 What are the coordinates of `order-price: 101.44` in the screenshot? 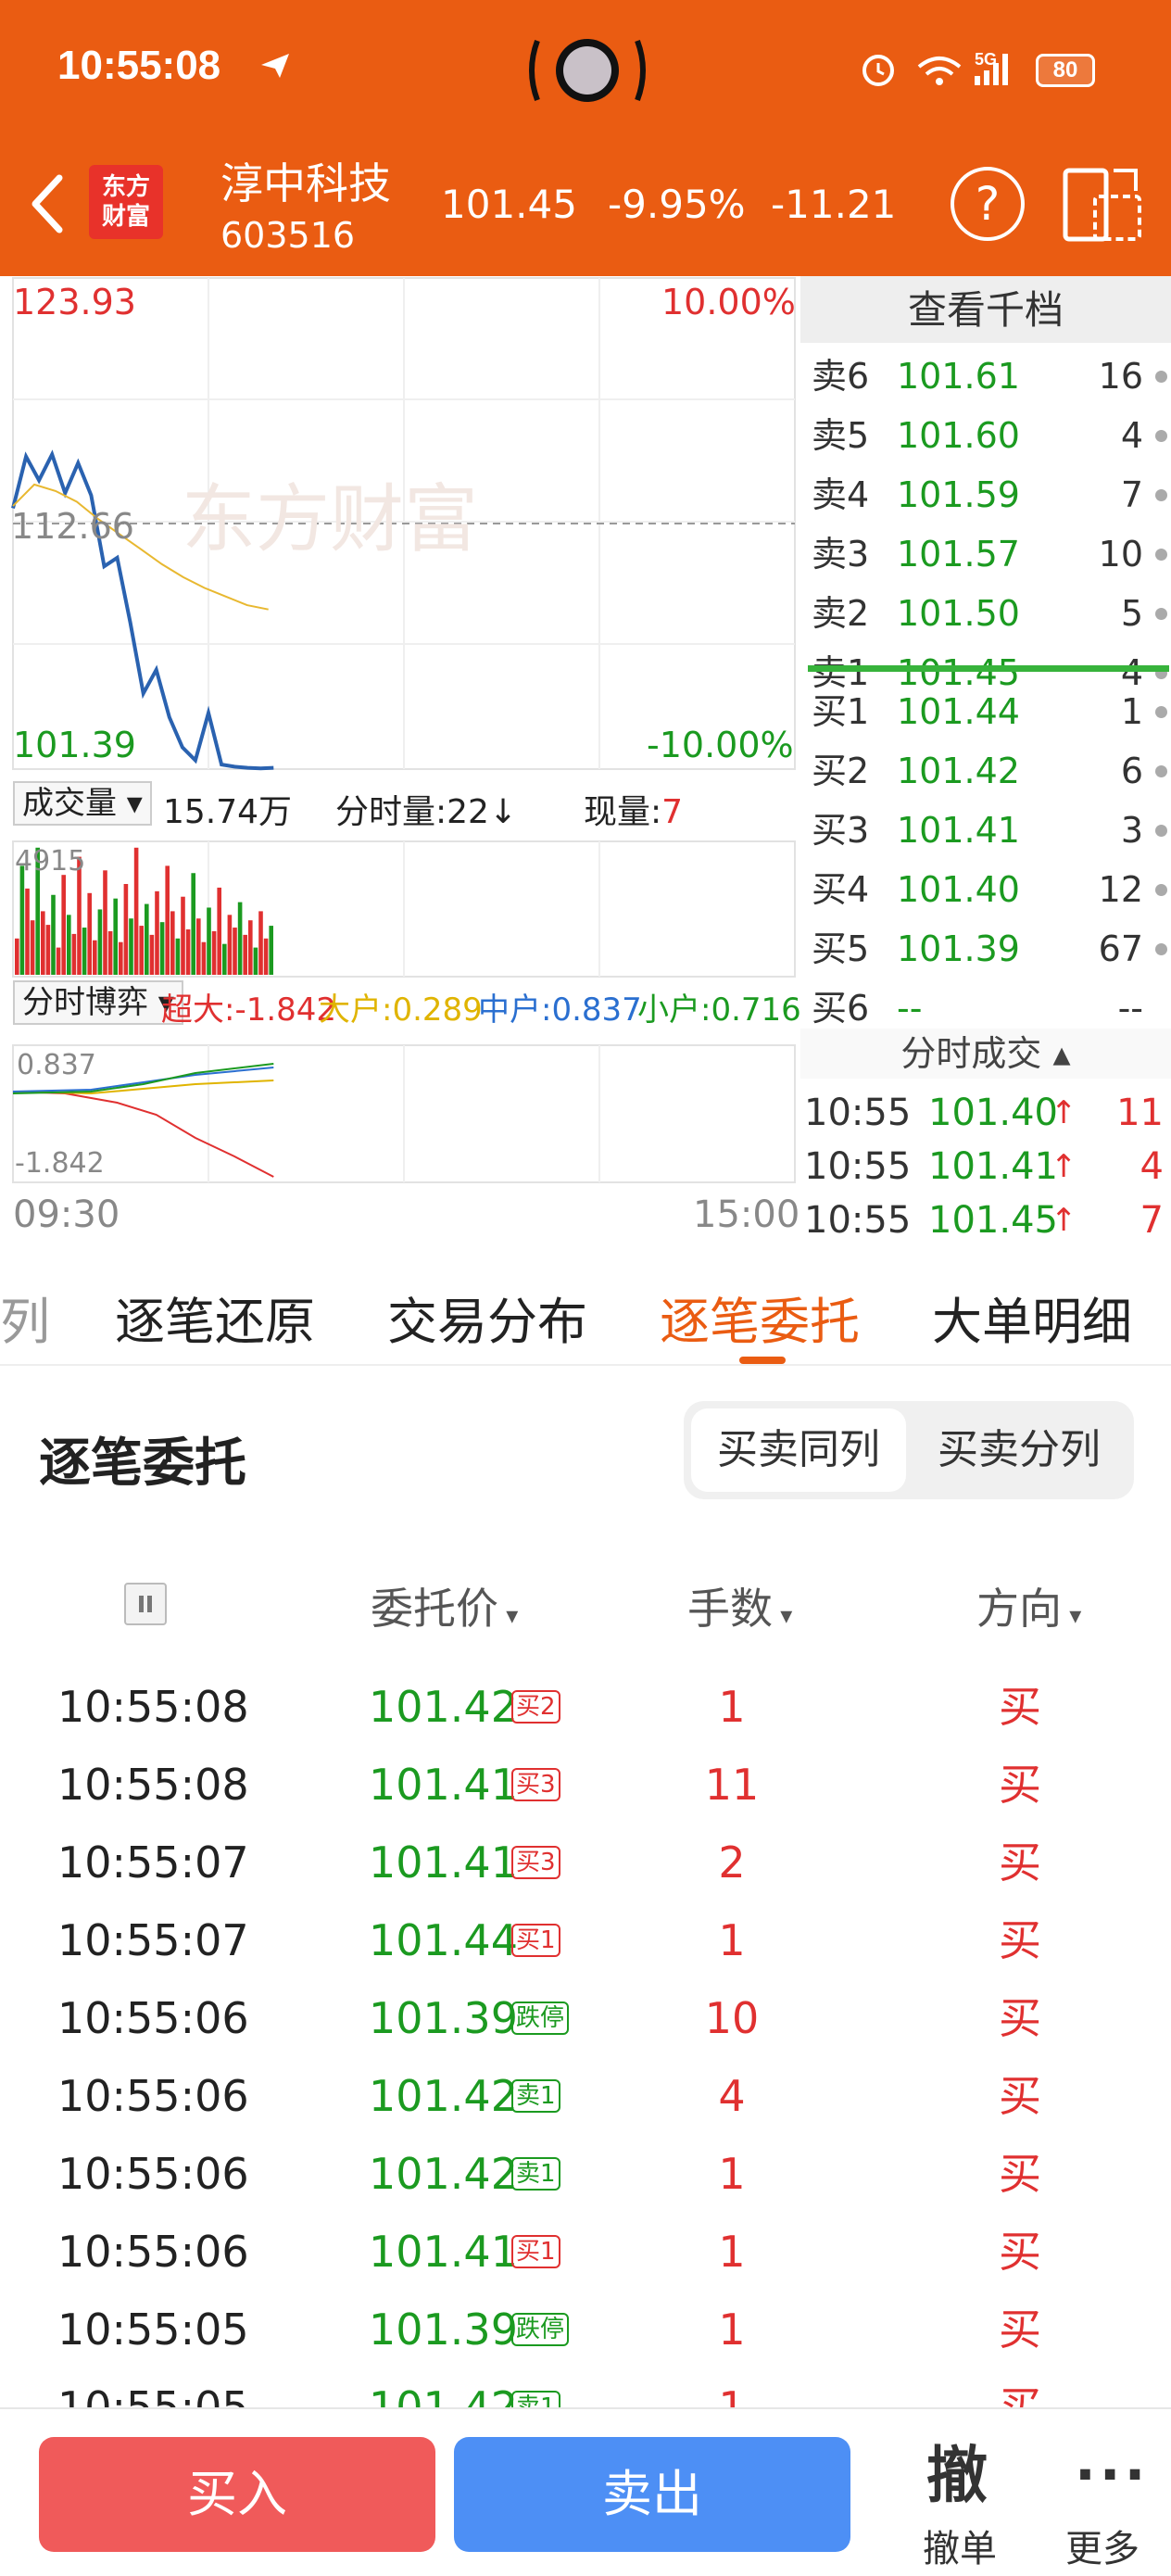 It's located at (444, 1940).